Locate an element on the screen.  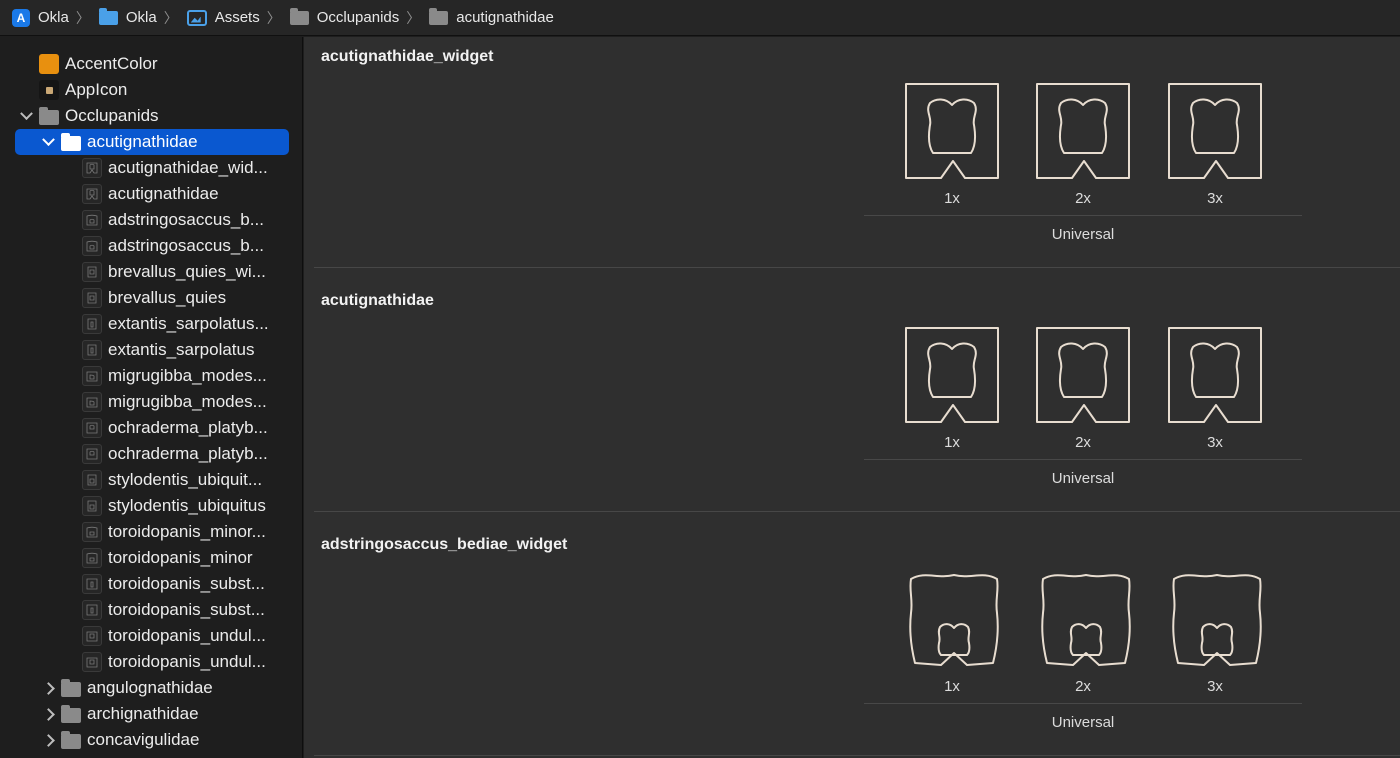
sidebar-item-angulognathidae: angulognathidae is located at coordinates (151, 688).